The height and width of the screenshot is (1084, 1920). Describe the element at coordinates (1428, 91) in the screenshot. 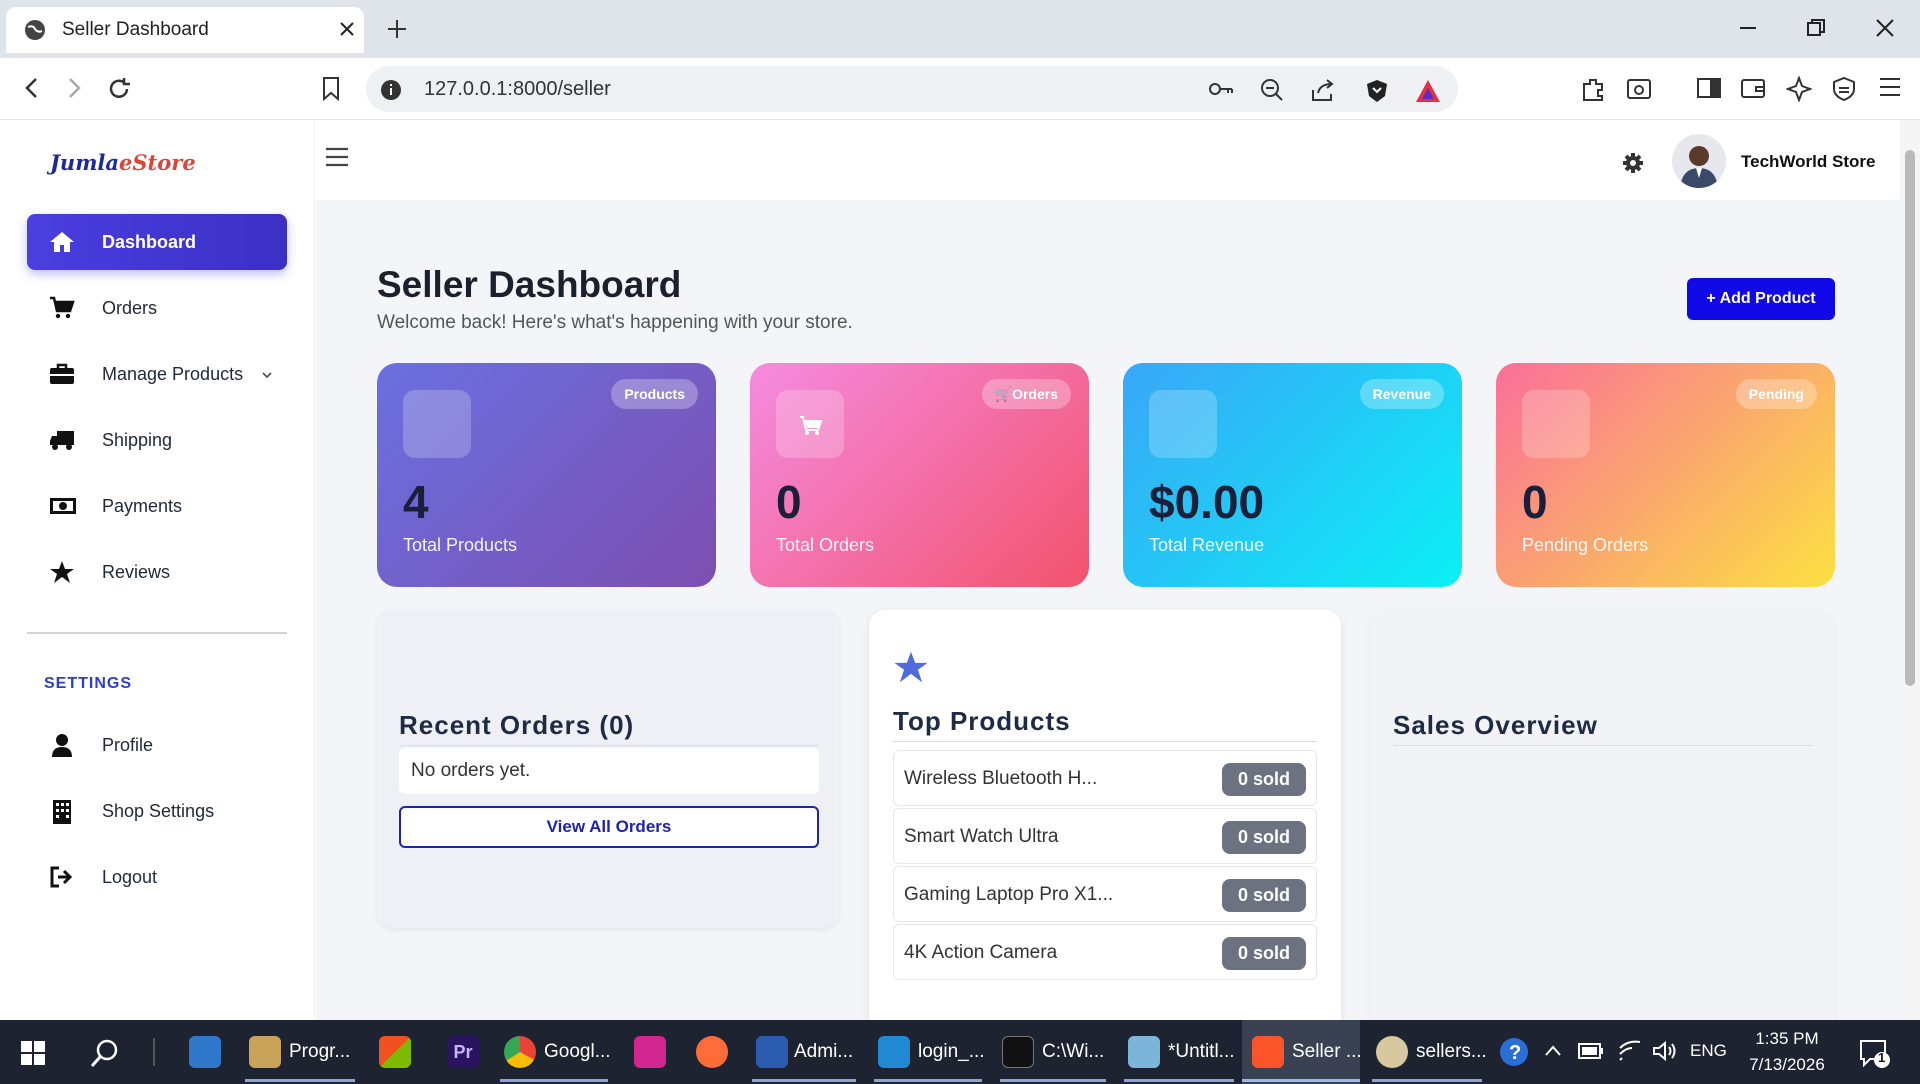

I see `brave-rewards-icon` at that location.